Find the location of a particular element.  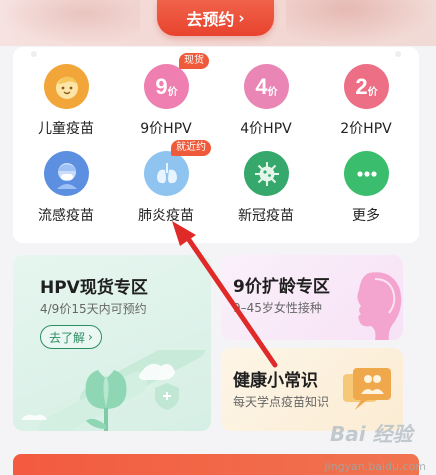

valence-number: 4 is located at coordinates (261, 86).